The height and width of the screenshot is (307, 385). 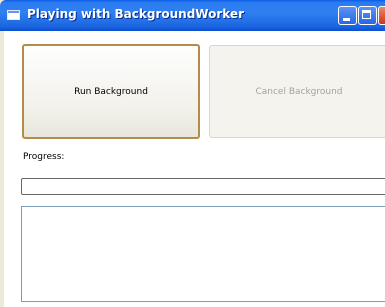 What do you see at coordinates (203, 186) in the screenshot?
I see `progress-bar` at bounding box center [203, 186].